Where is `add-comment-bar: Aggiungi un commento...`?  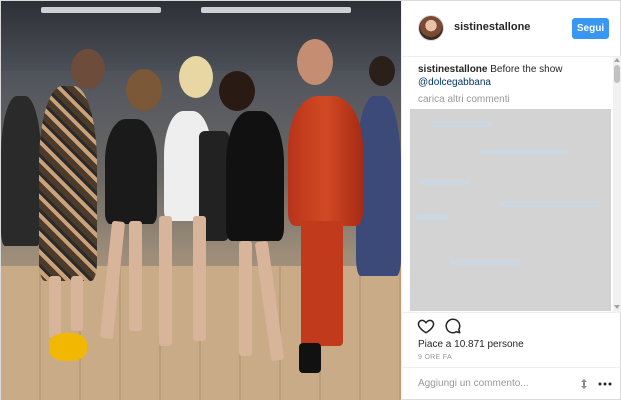
add-comment-bar: Aggiungi un commento... is located at coordinates (511, 383).